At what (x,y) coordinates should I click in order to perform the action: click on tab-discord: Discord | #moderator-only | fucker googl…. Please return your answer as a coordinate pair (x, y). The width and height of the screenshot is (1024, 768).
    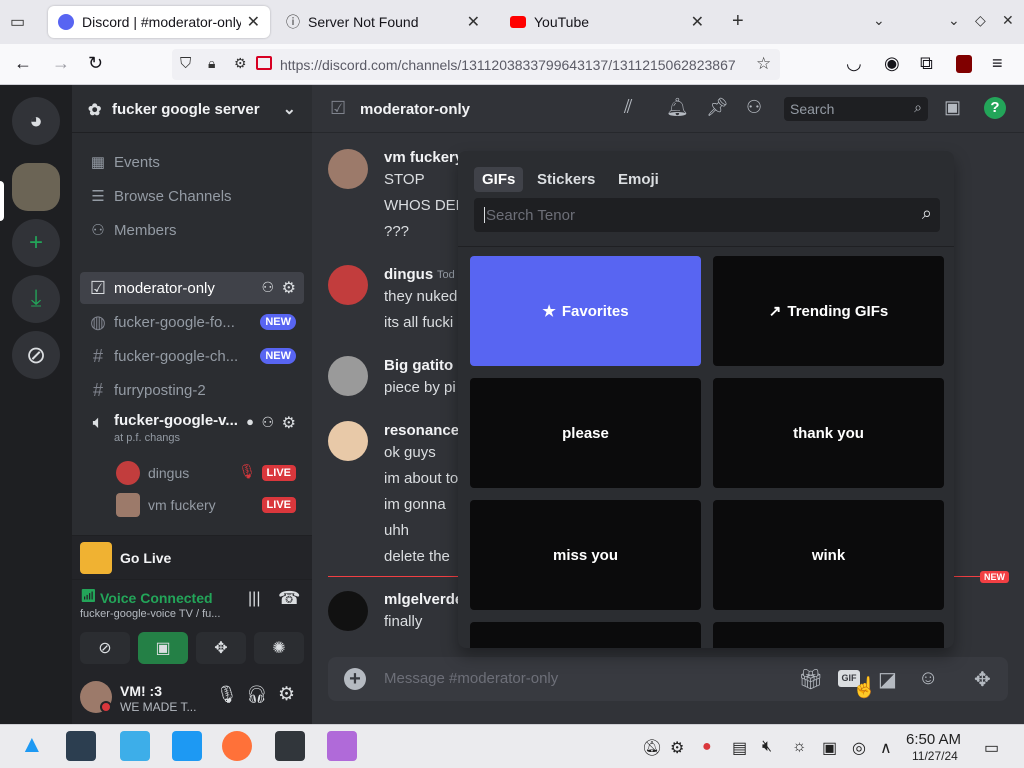
    Looking at the image, I should click on (159, 22).